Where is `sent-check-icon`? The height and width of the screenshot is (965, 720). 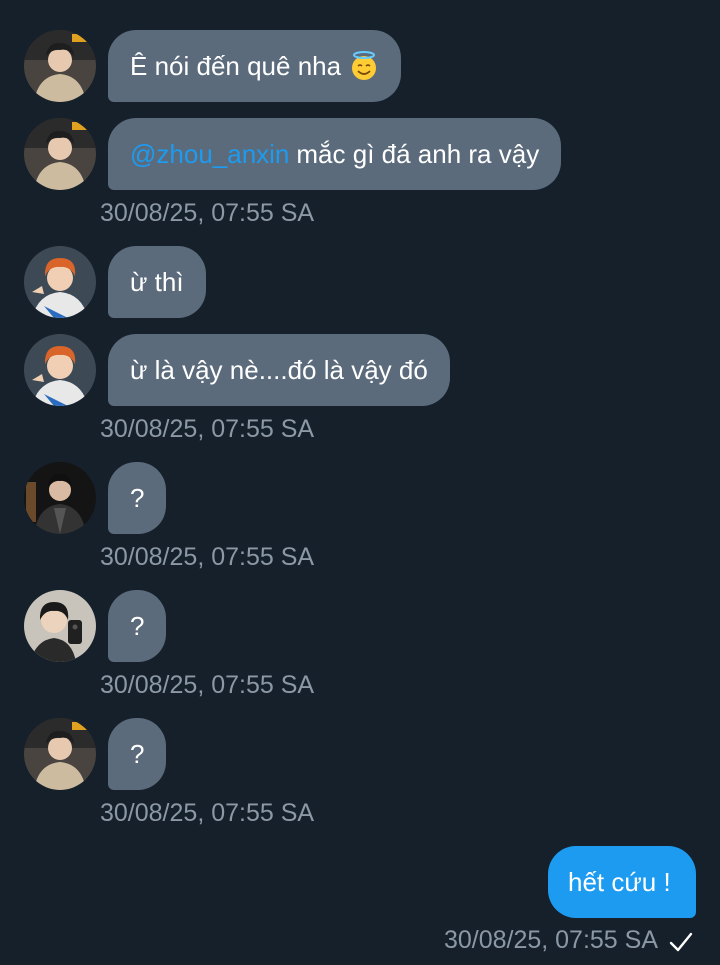
sent-check-icon is located at coordinates (681, 942).